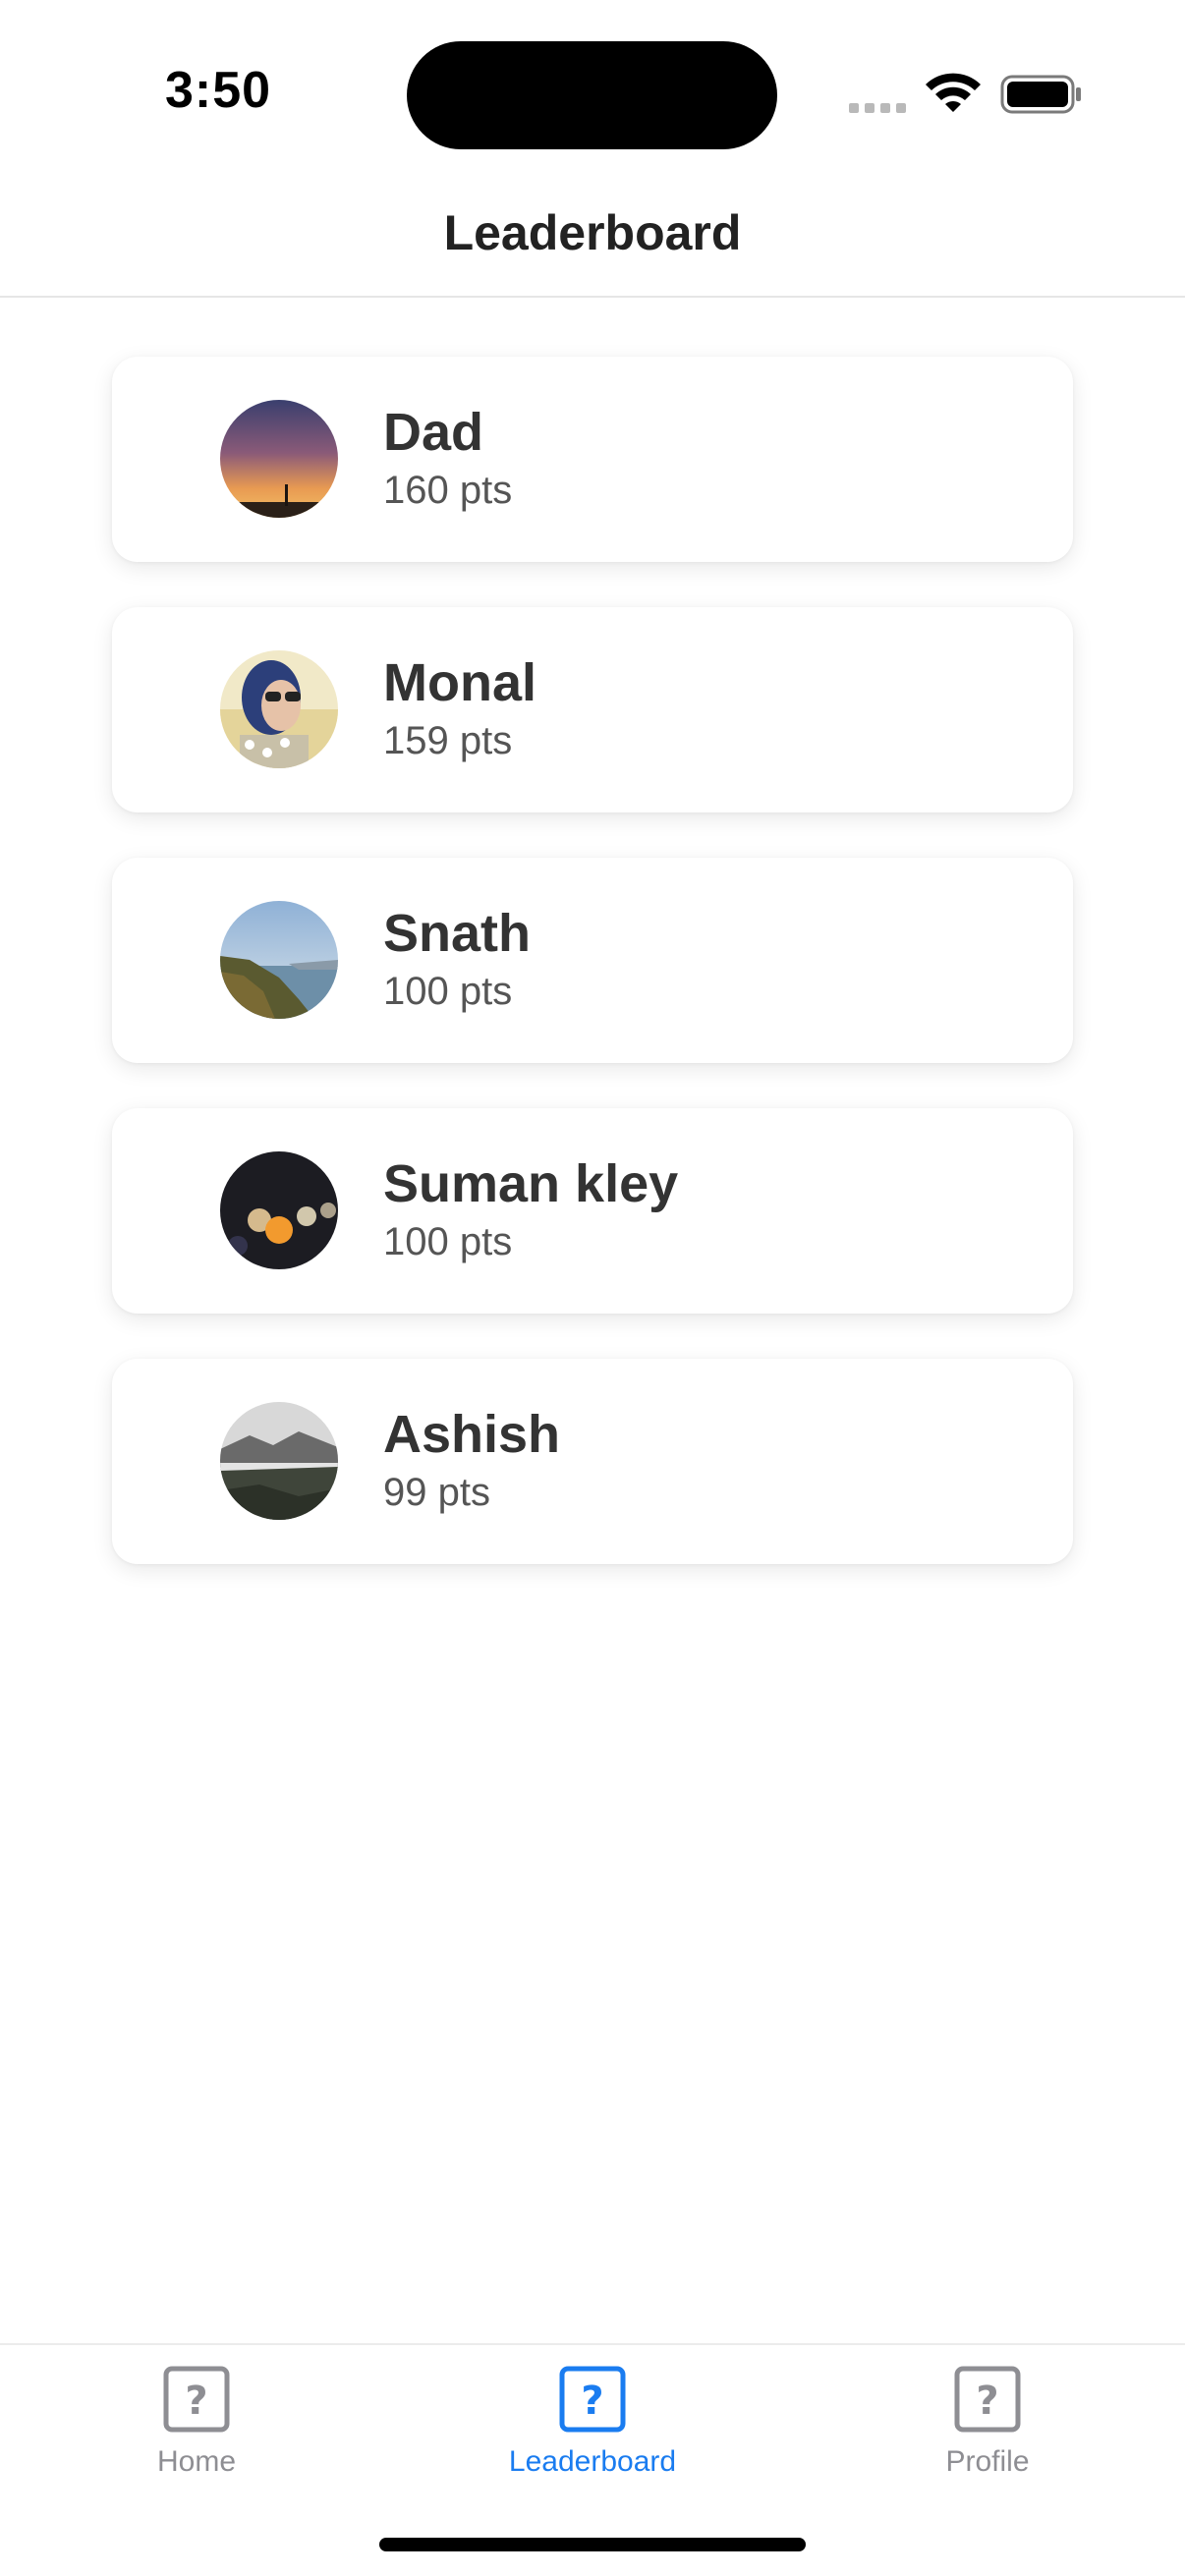 Image resolution: width=1185 pixels, height=2576 pixels. I want to click on page-title: Leaderboard, so click(592, 232).